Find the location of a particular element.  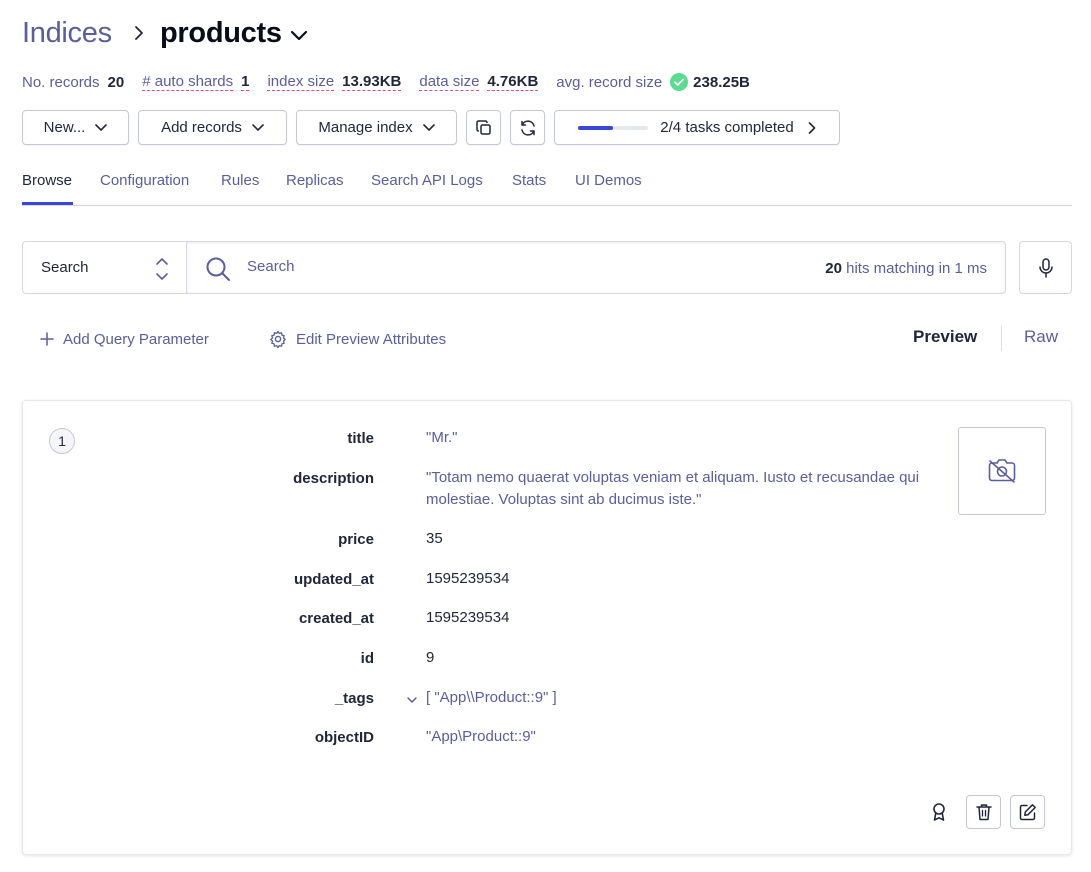

attr-key-description: description is located at coordinates (333, 478).